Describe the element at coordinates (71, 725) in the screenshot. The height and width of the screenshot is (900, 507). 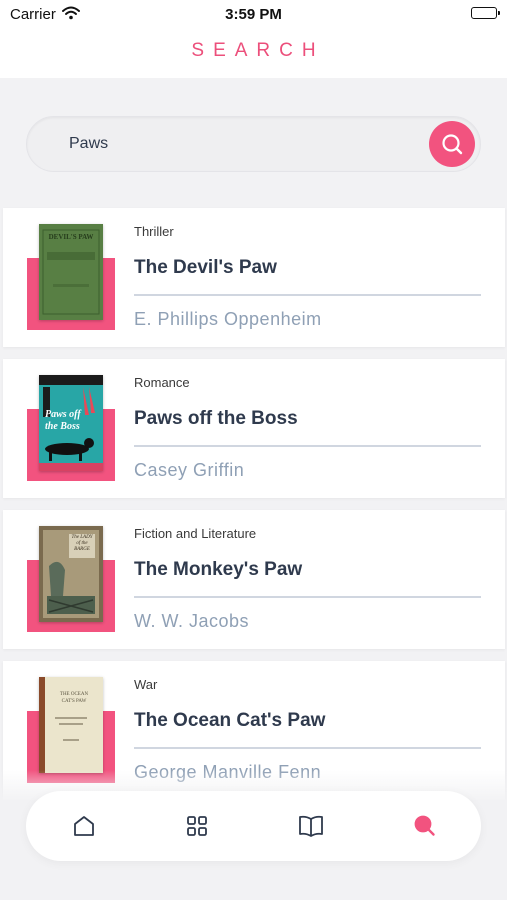
I see `book-cover: THE OCEAN CAT'S PAW` at that location.